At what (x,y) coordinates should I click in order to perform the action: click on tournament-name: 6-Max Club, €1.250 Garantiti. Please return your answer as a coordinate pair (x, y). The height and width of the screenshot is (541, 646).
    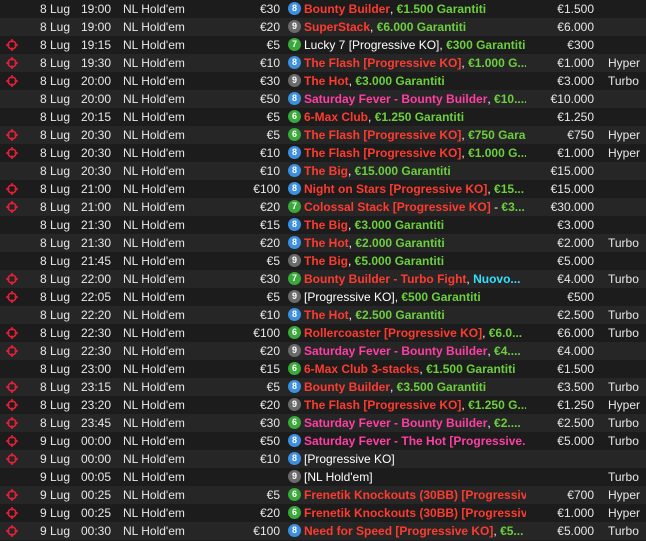
    Looking at the image, I should click on (415, 117).